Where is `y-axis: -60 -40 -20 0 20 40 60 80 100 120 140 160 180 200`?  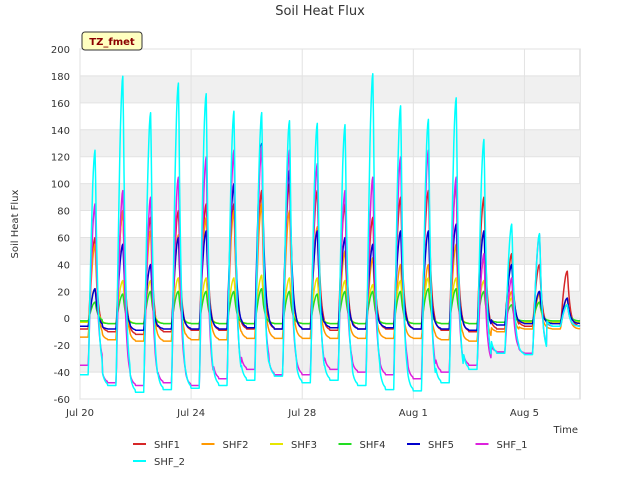
y-axis: -60 -40 -20 0 20 40 60 80 100 120 140 160 180 200 is located at coordinates (60, 225).